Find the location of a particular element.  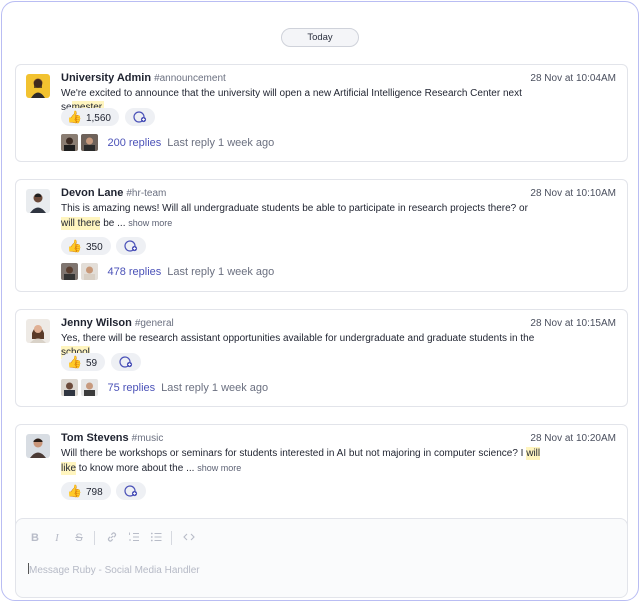

code-icon is located at coordinates (189, 538).